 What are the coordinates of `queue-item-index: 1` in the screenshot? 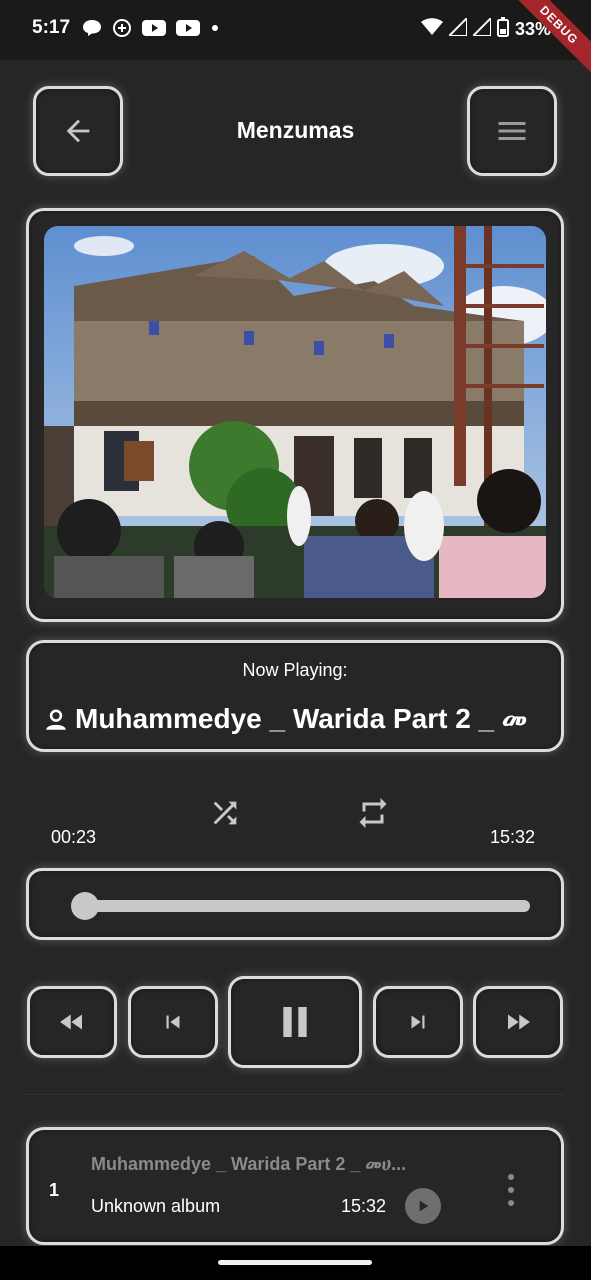 It's located at (54, 1190).